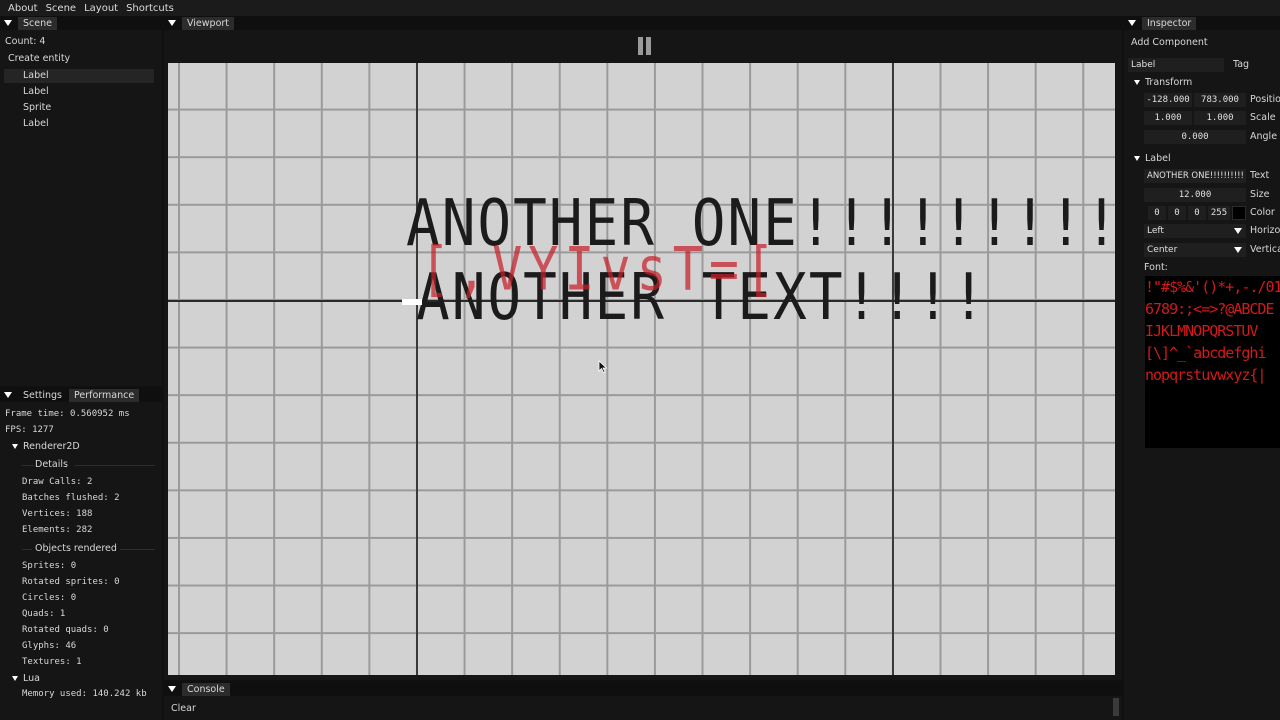 This screenshot has width=1280, height=720. What do you see at coordinates (37, 23) in the screenshot?
I see `scene-tab: Scene` at bounding box center [37, 23].